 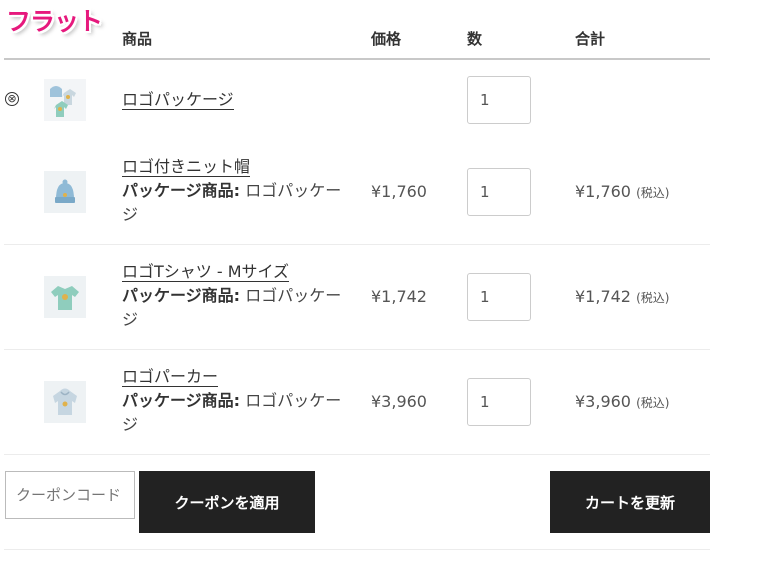 I want to click on item-total-value: ¥3,960, so click(x=603, y=401).